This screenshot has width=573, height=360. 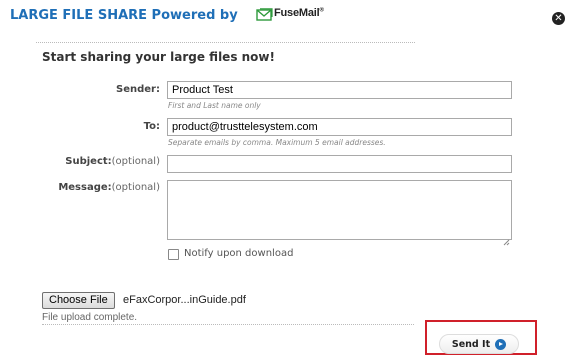 What do you see at coordinates (138, 89) in the screenshot?
I see `sender-label: Sender:` at bounding box center [138, 89].